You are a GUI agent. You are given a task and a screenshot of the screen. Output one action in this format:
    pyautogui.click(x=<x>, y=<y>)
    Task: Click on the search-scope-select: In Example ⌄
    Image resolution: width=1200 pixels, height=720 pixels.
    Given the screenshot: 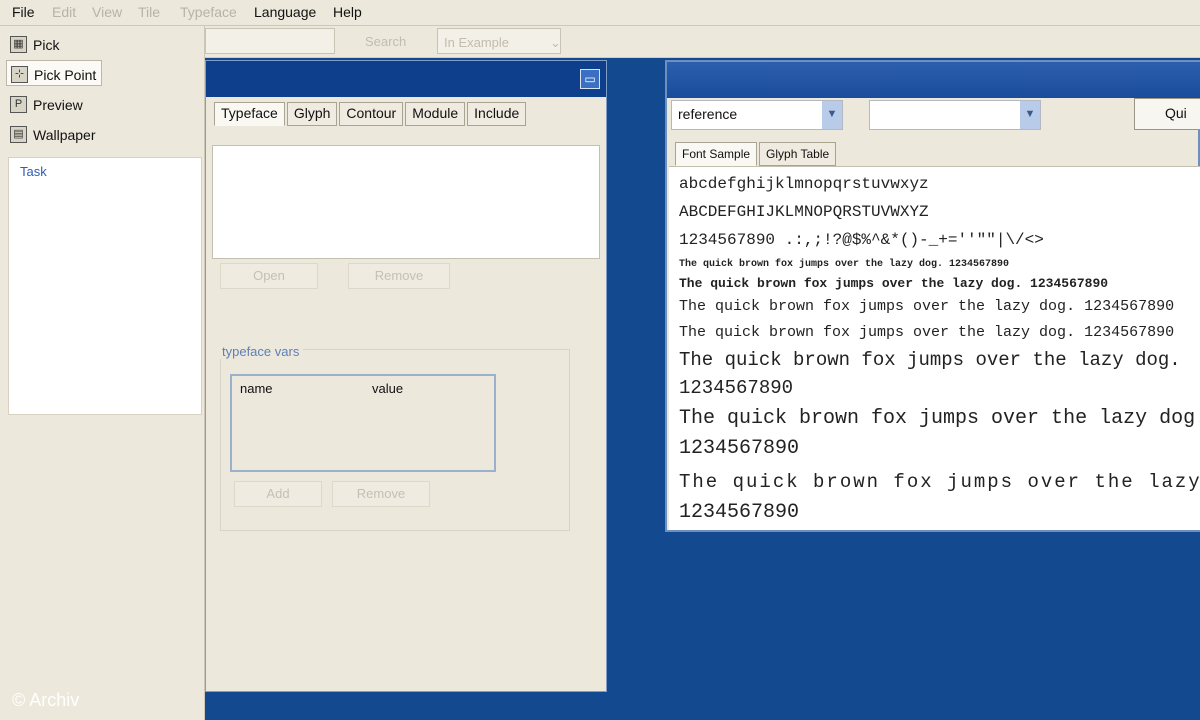 What is the action you would take?
    pyautogui.click(x=499, y=41)
    